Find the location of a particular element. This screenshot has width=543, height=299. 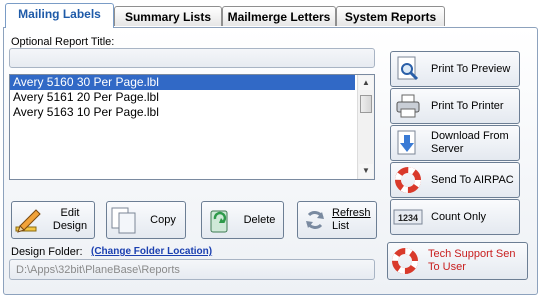

count-only-button: 1234 Count Only is located at coordinates (455, 217).